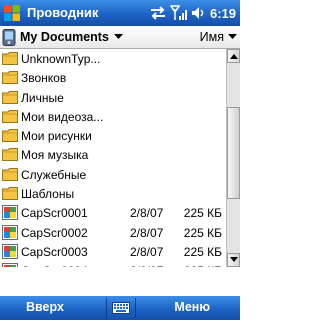 The height and width of the screenshot is (320, 320). Describe the element at coordinates (9, 37) in the screenshot. I see `pda-icon` at that location.